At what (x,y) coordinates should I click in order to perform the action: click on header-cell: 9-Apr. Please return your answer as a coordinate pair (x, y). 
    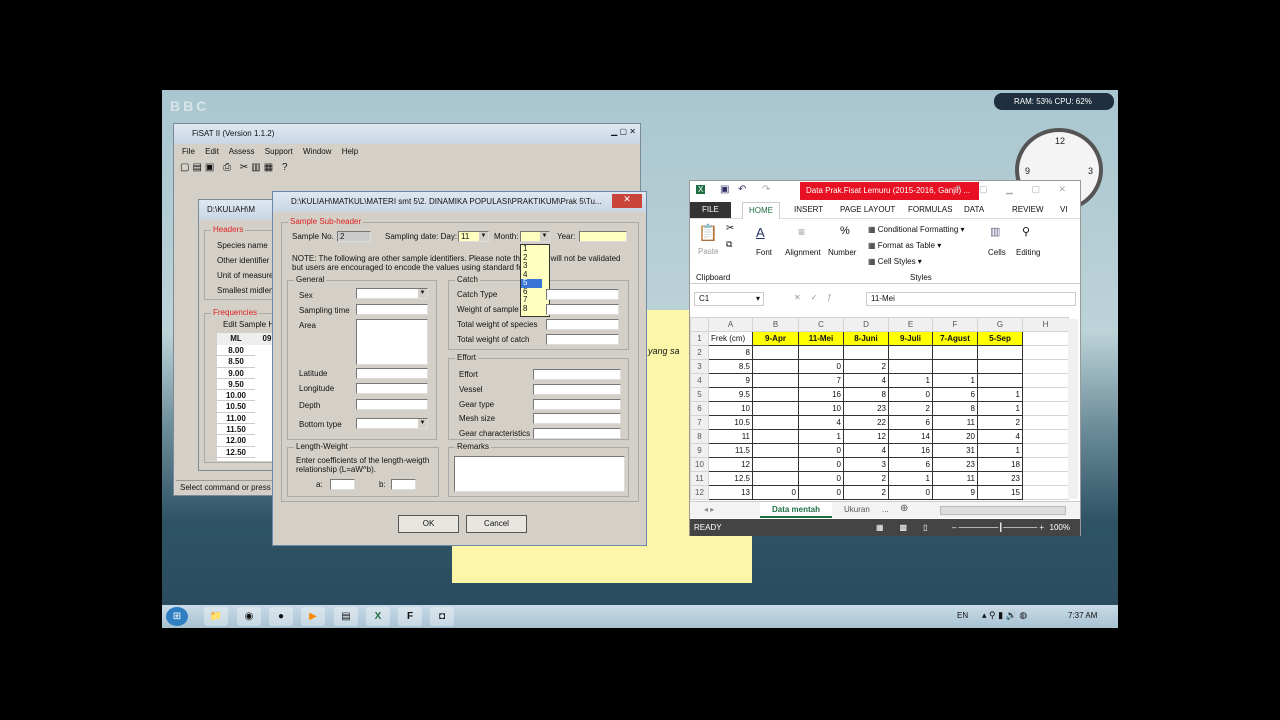
    Looking at the image, I should click on (775, 338).